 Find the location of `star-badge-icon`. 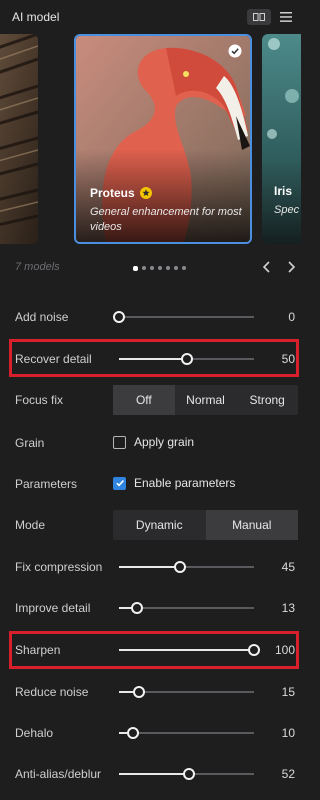

star-badge-icon is located at coordinates (145, 193).